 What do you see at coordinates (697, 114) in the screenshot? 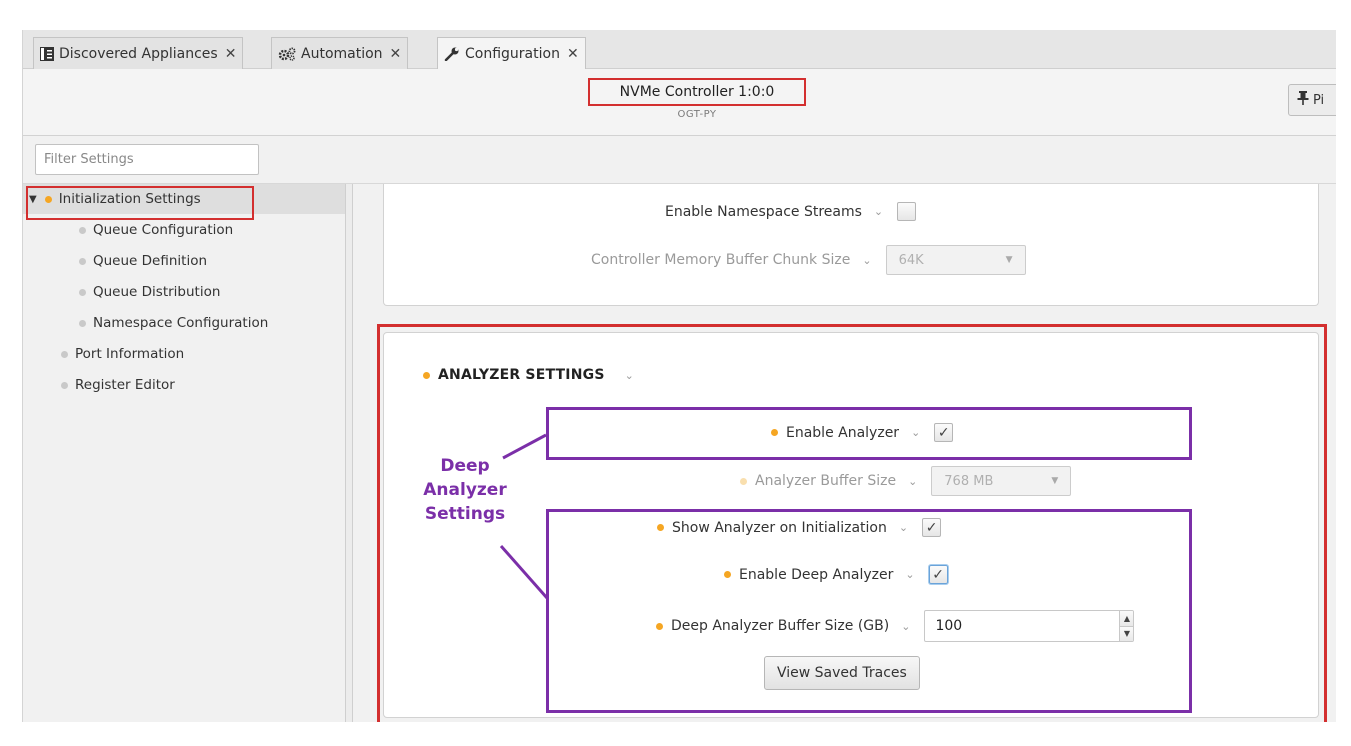
I see `page-subtitle: OGT-PY` at bounding box center [697, 114].